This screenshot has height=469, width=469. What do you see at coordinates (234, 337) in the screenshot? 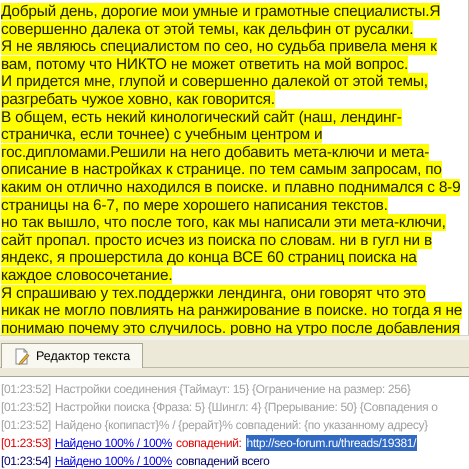
I see `horizontal-scrollbar` at bounding box center [234, 337].